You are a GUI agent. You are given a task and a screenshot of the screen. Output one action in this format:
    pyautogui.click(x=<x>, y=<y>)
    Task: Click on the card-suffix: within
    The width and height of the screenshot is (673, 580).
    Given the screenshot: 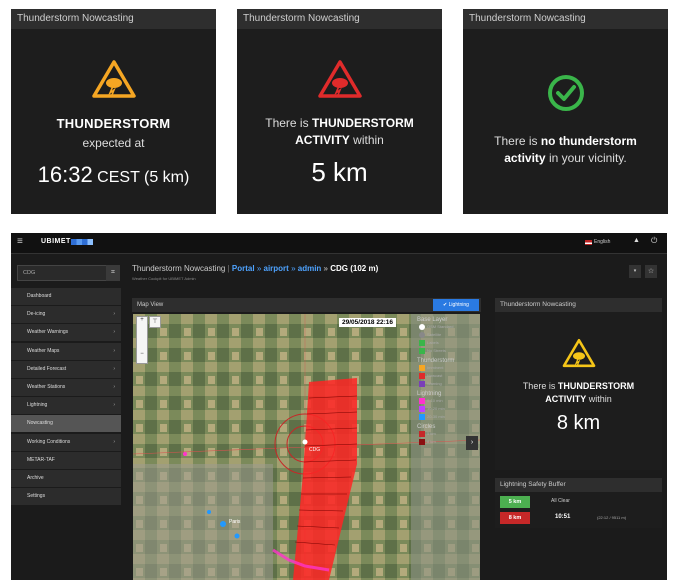 What is the action you would take?
    pyautogui.click(x=368, y=140)
    